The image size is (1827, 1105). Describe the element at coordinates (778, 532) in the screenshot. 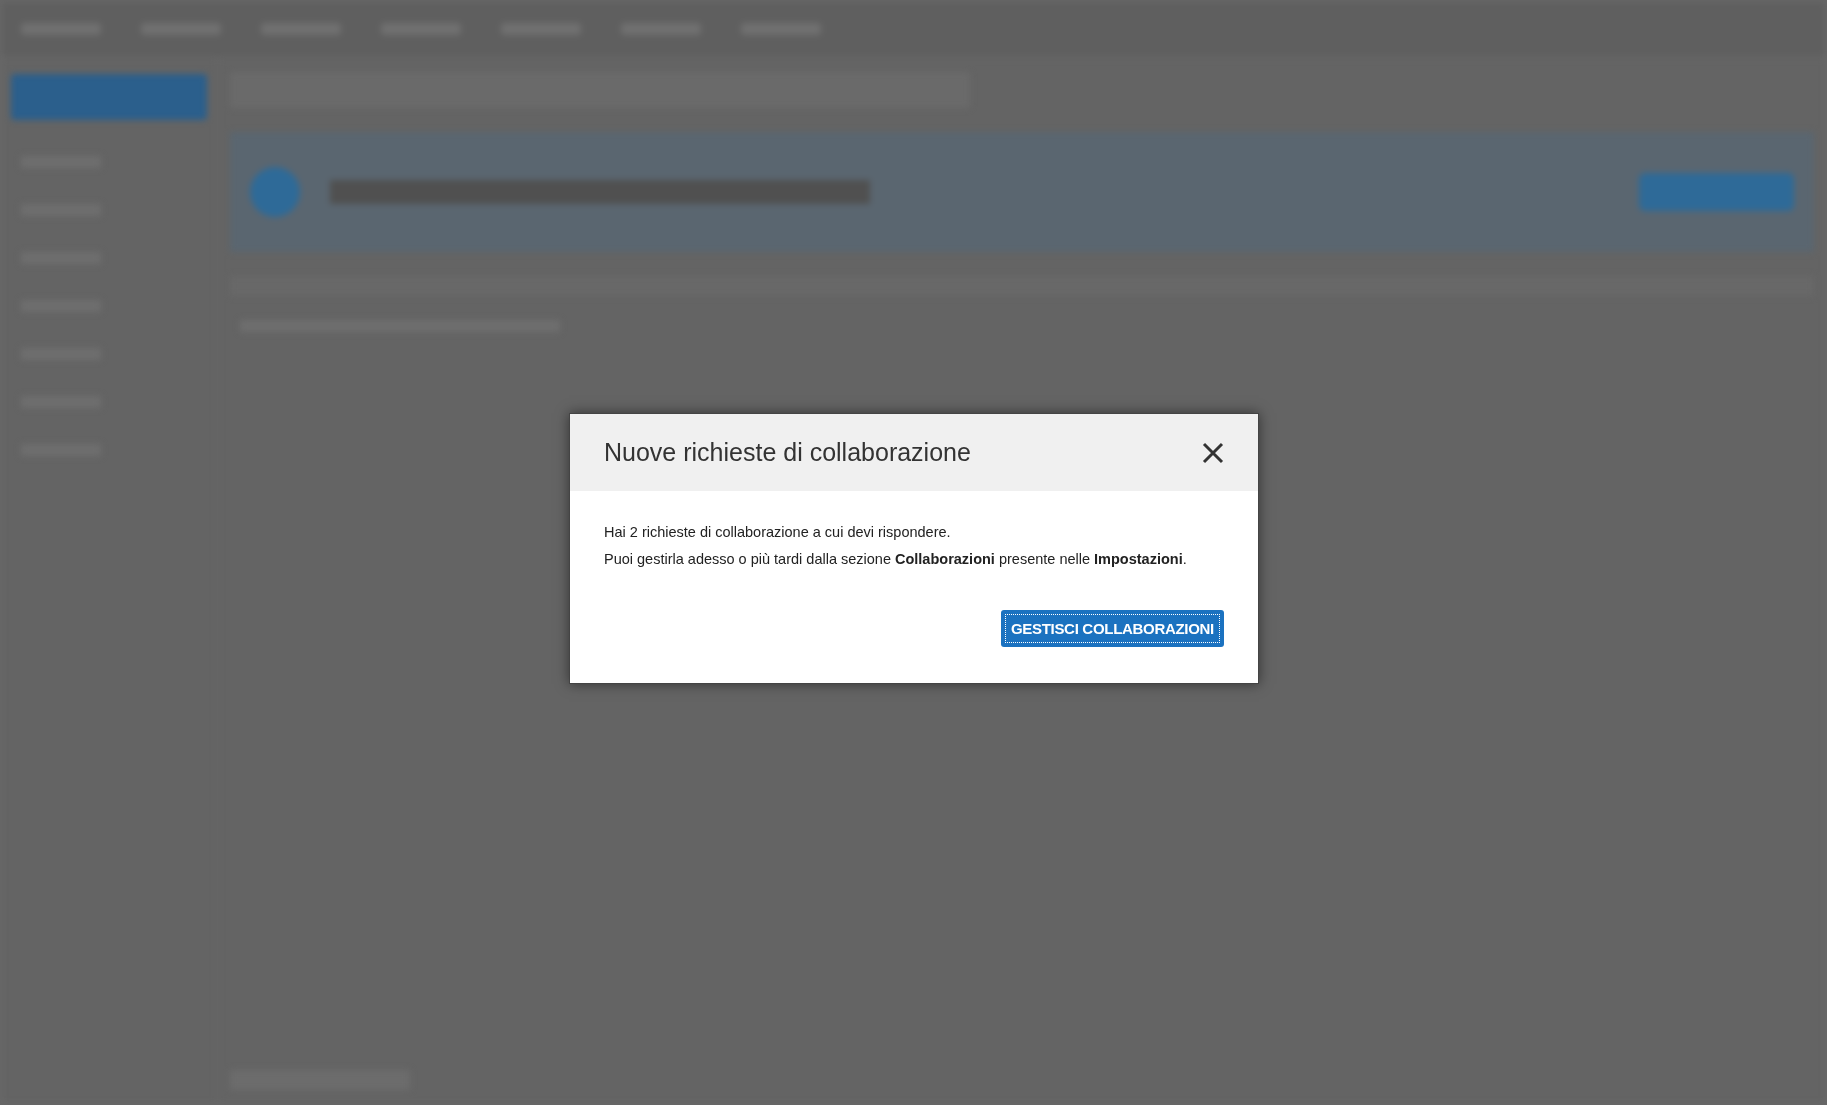

I see `message-text: Hai 2 richieste di collaborazione a cui devi rispondere.` at that location.